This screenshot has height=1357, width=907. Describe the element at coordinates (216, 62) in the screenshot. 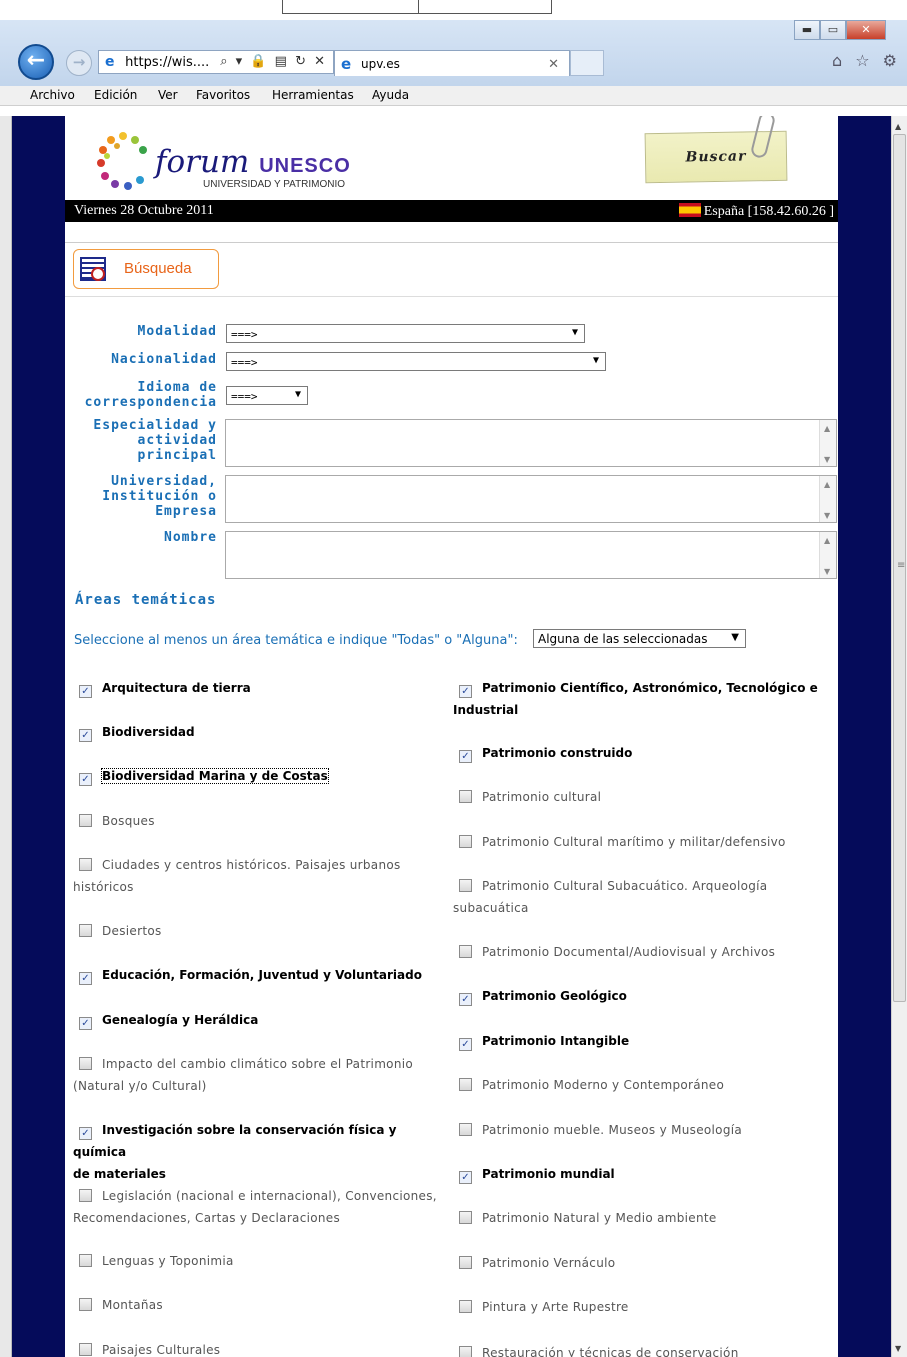

I see `address-bar: e https://wis.... ⌕ ▾ 🔒 ▤ ↻ ✕` at that location.